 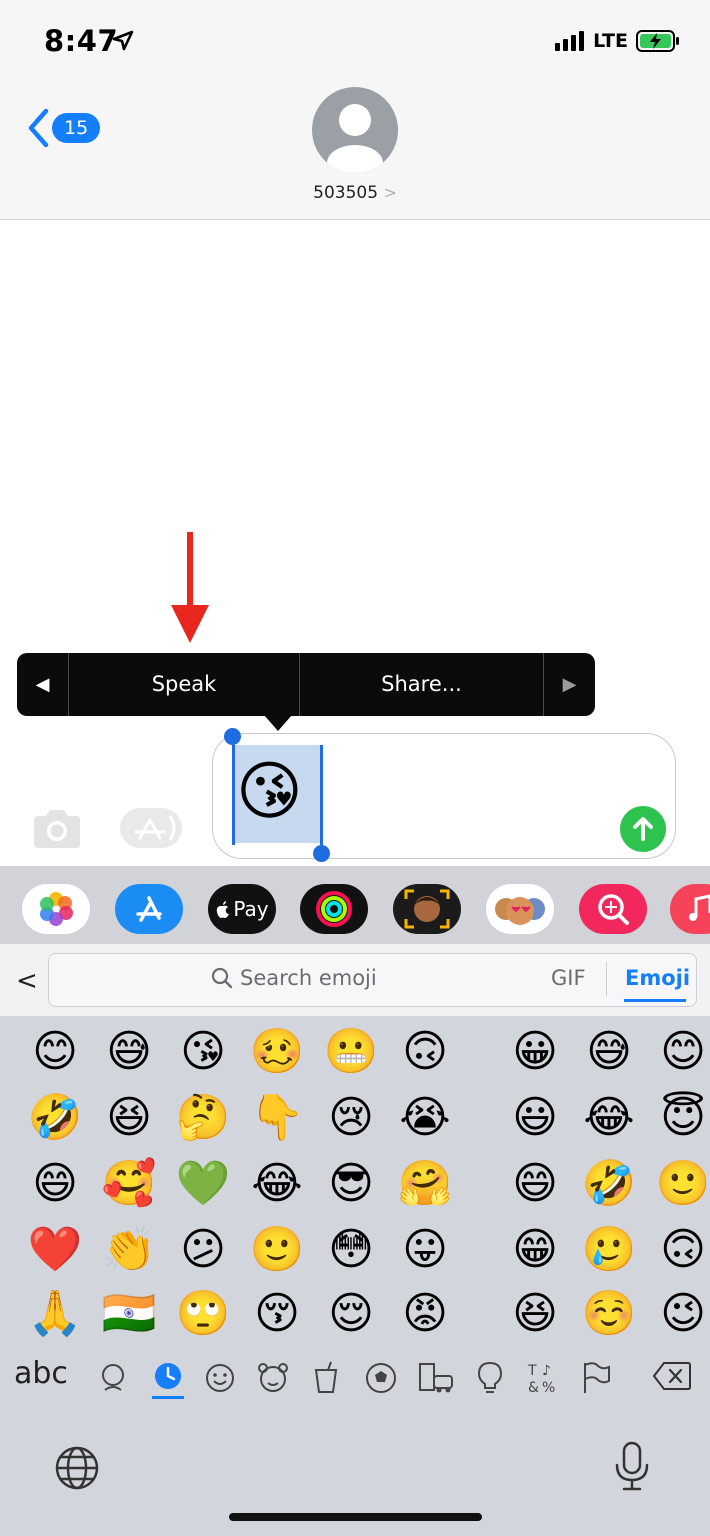 I want to click on emoji-key: 👏, so click(x=129, y=1250).